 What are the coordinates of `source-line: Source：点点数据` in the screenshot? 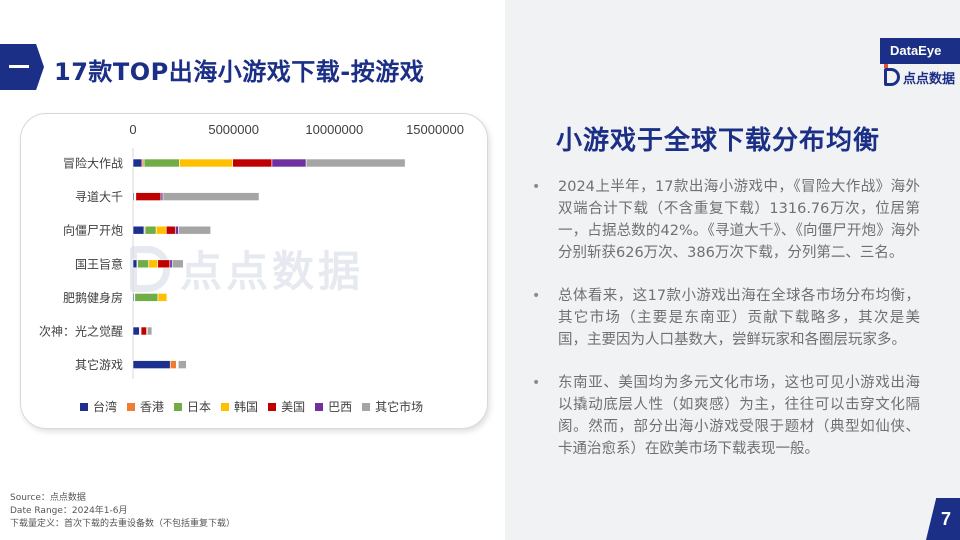 It's located at (48, 498).